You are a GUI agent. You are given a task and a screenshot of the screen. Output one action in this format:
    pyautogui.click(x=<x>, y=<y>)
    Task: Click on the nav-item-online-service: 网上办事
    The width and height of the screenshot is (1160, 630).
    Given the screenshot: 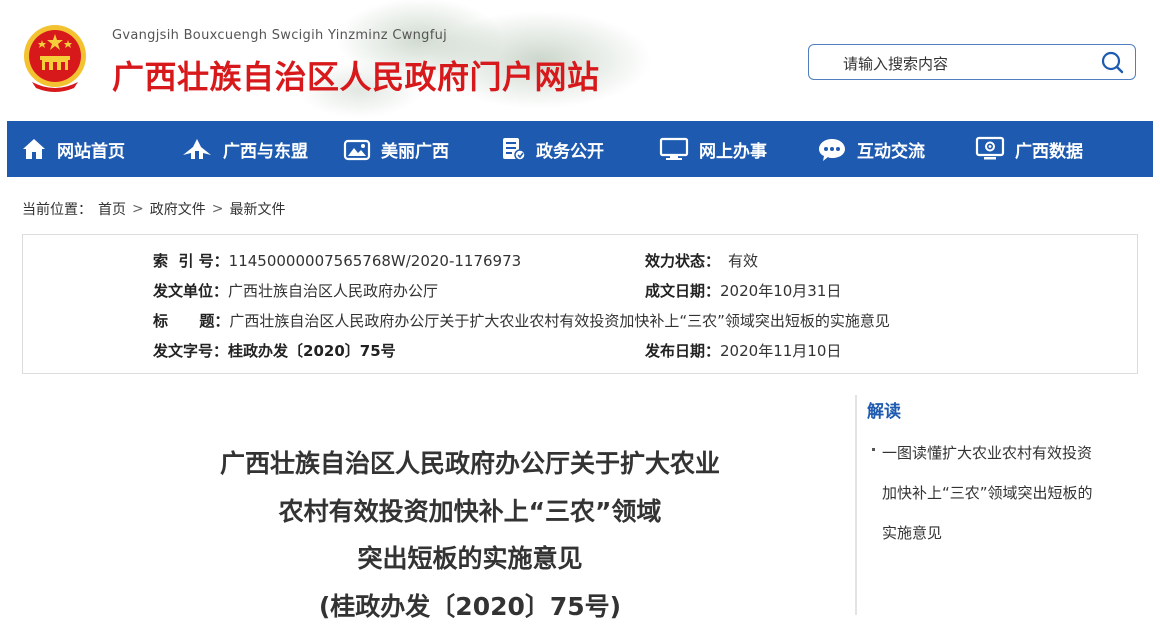 What is the action you would take?
    pyautogui.click(x=713, y=149)
    